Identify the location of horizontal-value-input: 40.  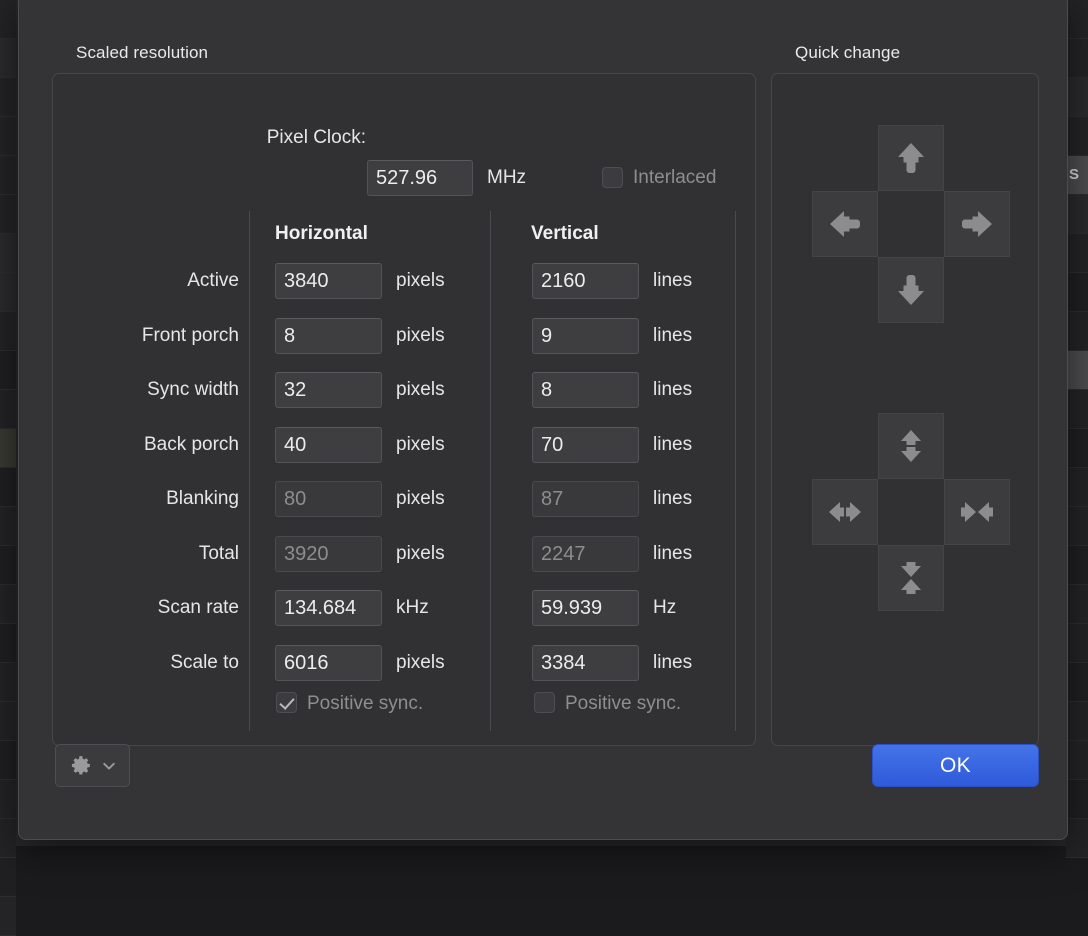
(328, 445).